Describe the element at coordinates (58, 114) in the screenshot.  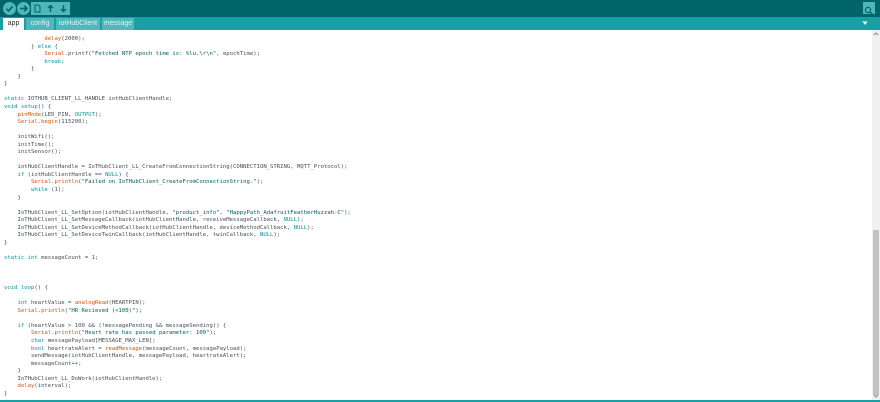
I see `code-token: (LED_PIN,` at that location.